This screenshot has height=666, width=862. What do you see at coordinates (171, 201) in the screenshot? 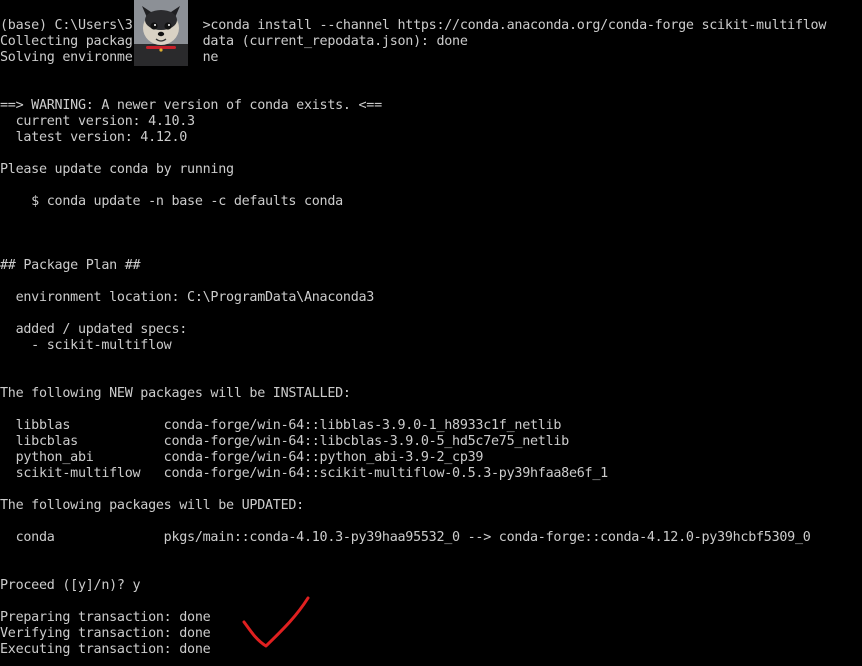
I see `terminal-line: $ conda update -n base -c defaults conda` at bounding box center [171, 201].